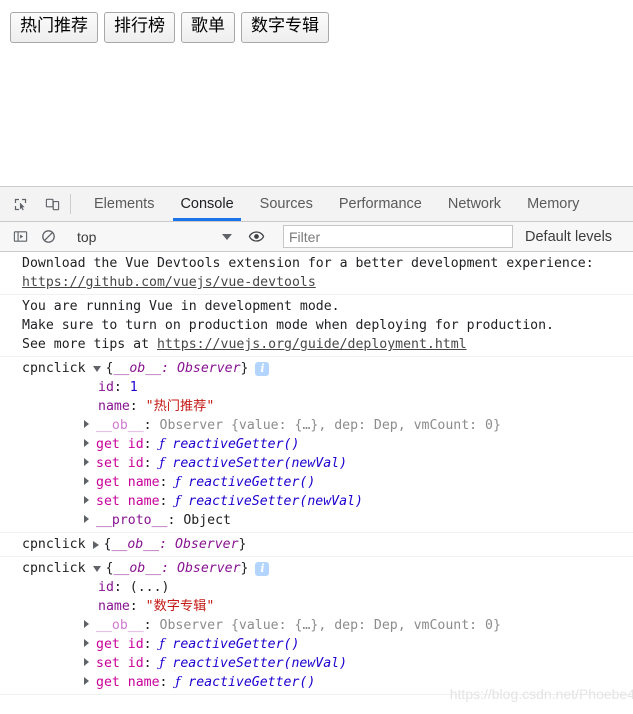 The image size is (633, 714). What do you see at coordinates (206, 204) in the screenshot?
I see `tab-console: Console` at bounding box center [206, 204].